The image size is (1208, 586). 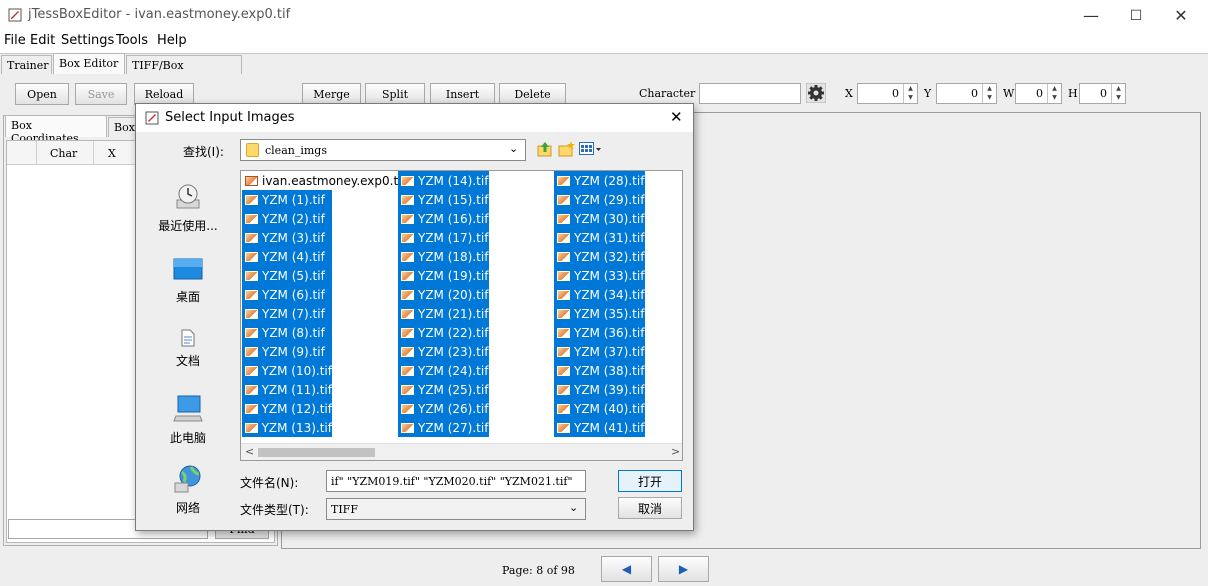 I want to click on filetype-select: TIFF ⌄, so click(x=456, y=509).